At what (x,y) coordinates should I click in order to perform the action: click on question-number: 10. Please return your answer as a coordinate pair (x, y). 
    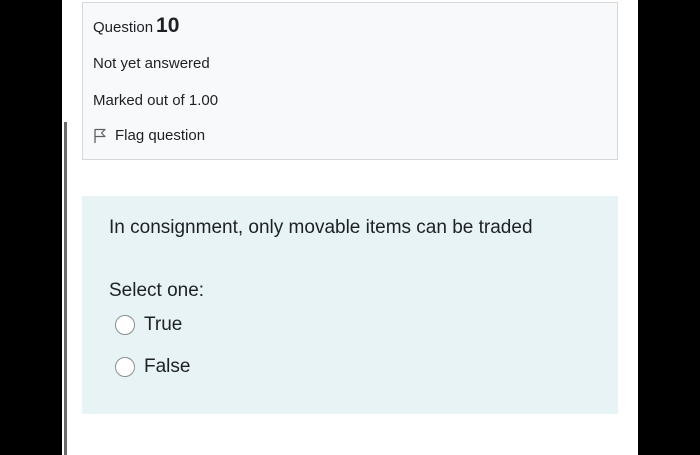
    Looking at the image, I should click on (168, 25).